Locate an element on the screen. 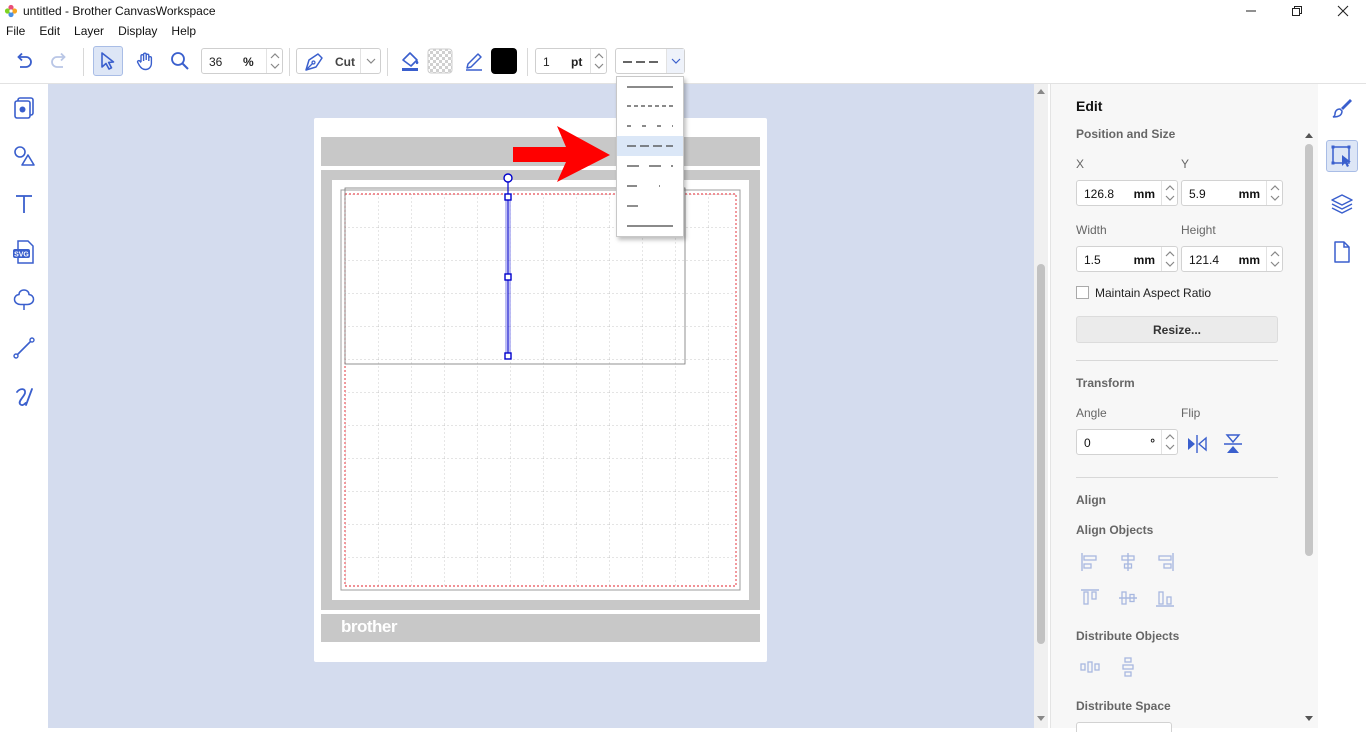  width-field: 1.5 mm is located at coordinates (1127, 259).